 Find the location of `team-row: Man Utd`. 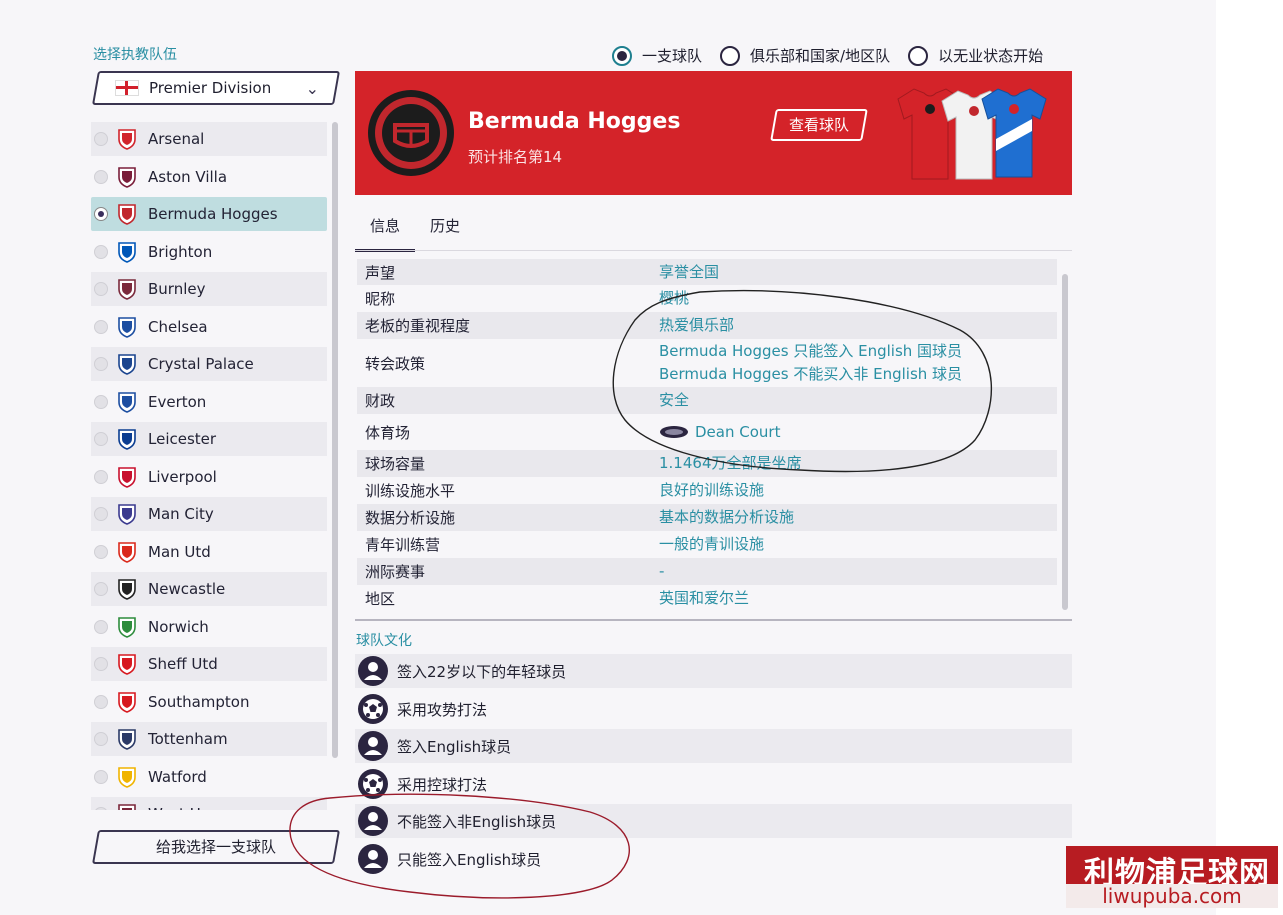

team-row: Man Utd is located at coordinates (209, 552).